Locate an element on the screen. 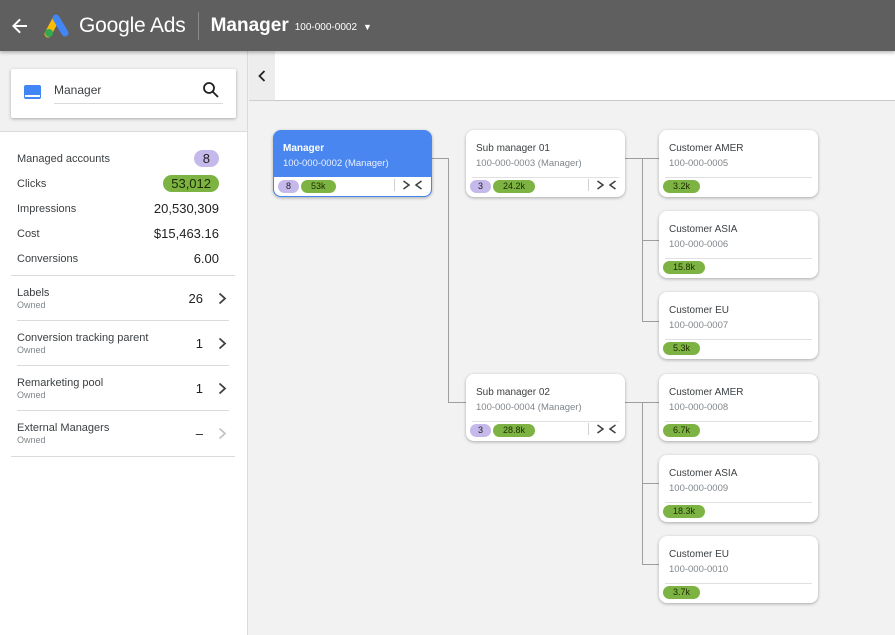 The width and height of the screenshot is (895, 635). chevron-left-icon is located at coordinates (262, 75).